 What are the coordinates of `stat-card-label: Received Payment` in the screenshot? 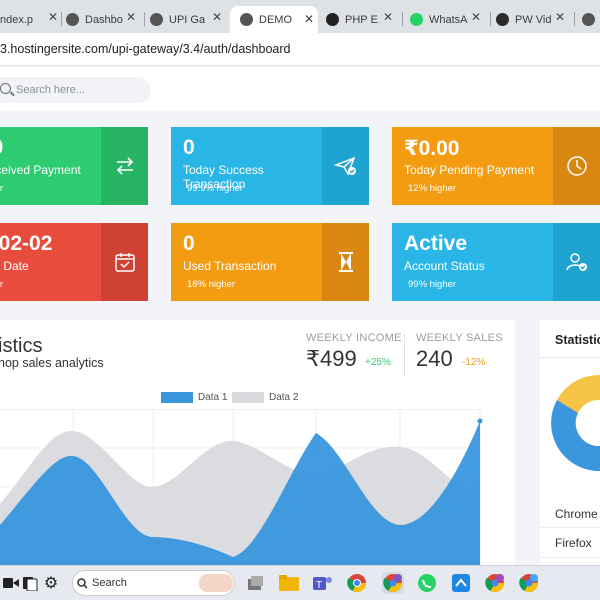 It's located at (40, 170).